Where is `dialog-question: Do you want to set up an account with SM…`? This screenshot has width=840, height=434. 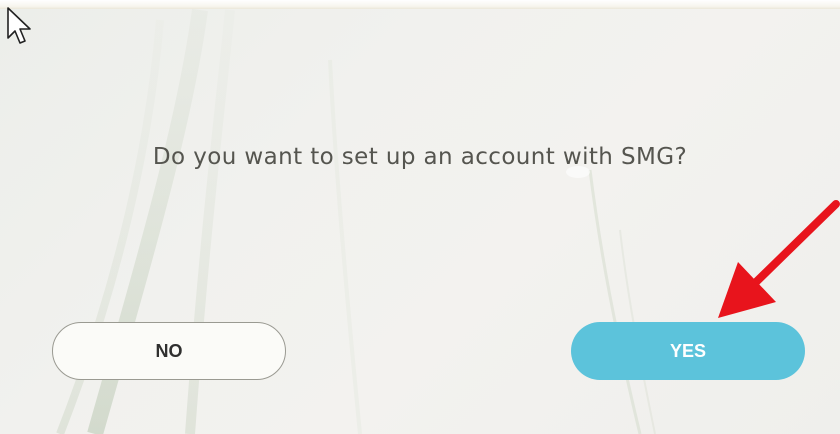
dialog-question: Do you want to set up an account with SM… is located at coordinates (420, 157).